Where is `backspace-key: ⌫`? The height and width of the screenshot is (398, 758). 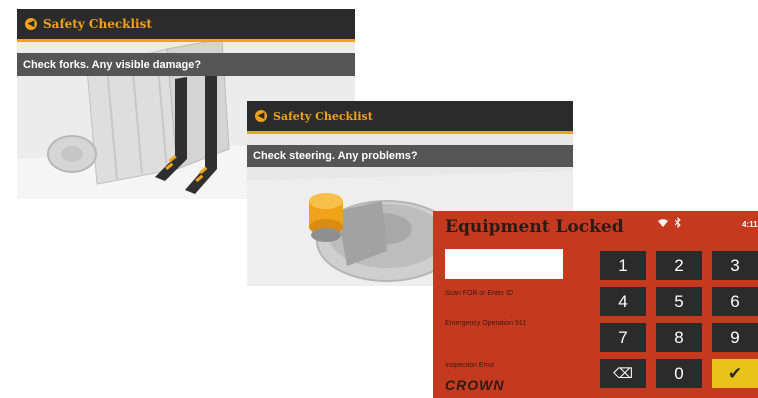 backspace-key: ⌫ is located at coordinates (623, 373).